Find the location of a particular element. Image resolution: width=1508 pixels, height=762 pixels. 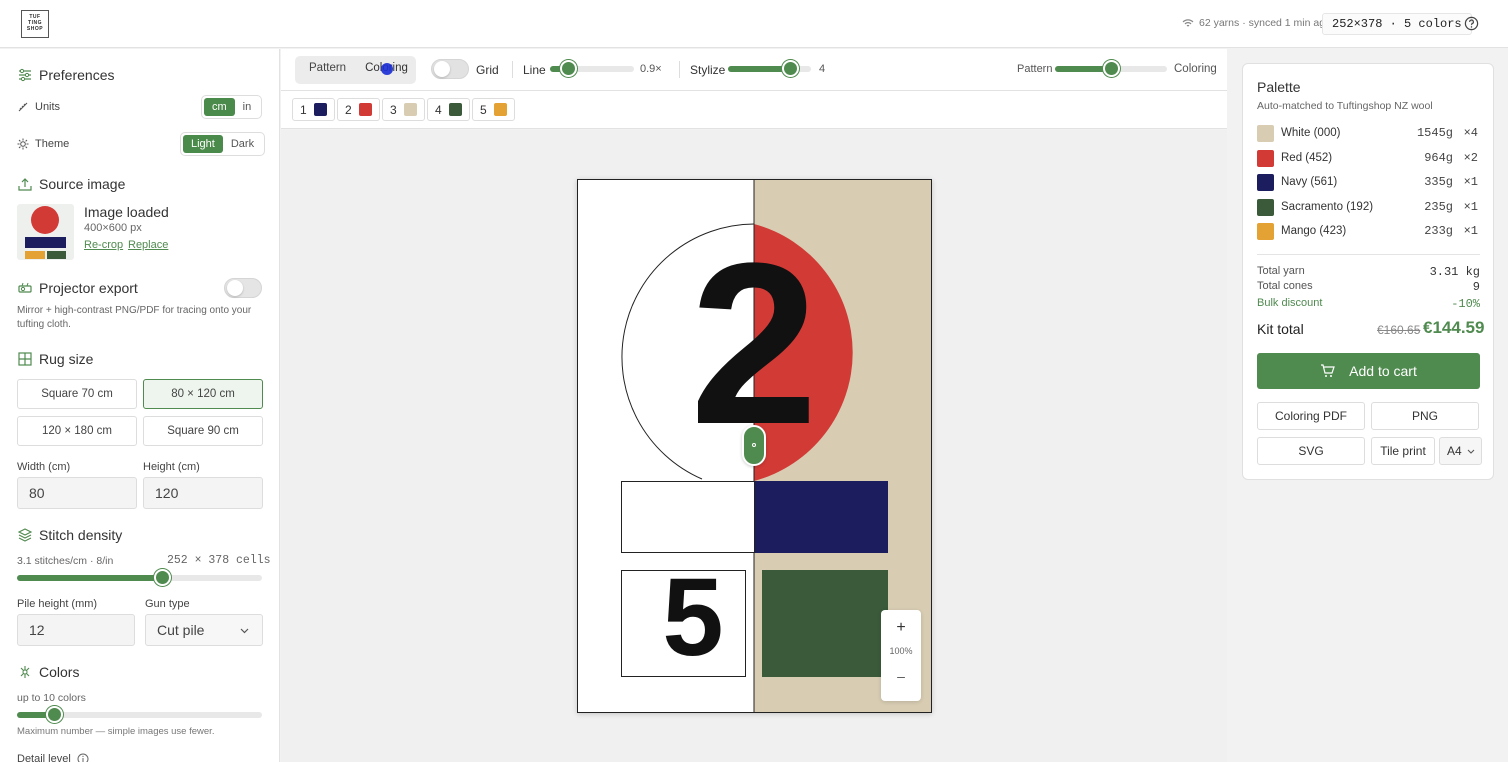

palette-item-qty: ×4 is located at coordinates (1470, 133).